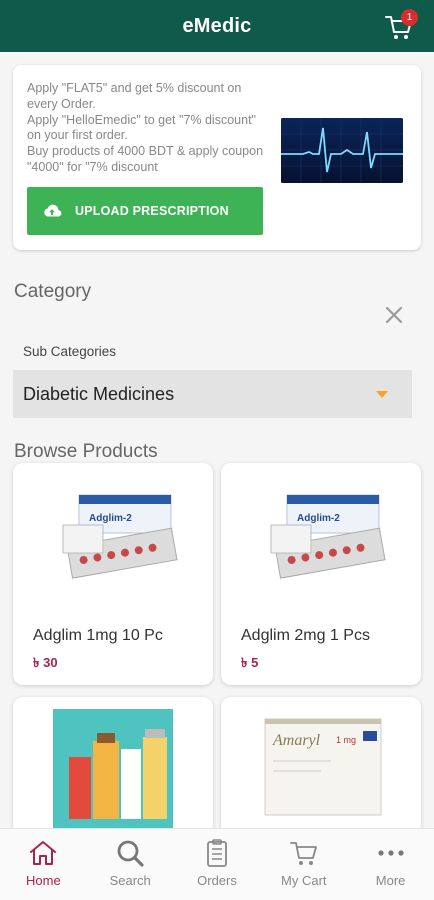 The width and height of the screenshot is (434, 900). Describe the element at coordinates (45, 662) in the screenshot. I see `product-price: ৳ 30` at that location.